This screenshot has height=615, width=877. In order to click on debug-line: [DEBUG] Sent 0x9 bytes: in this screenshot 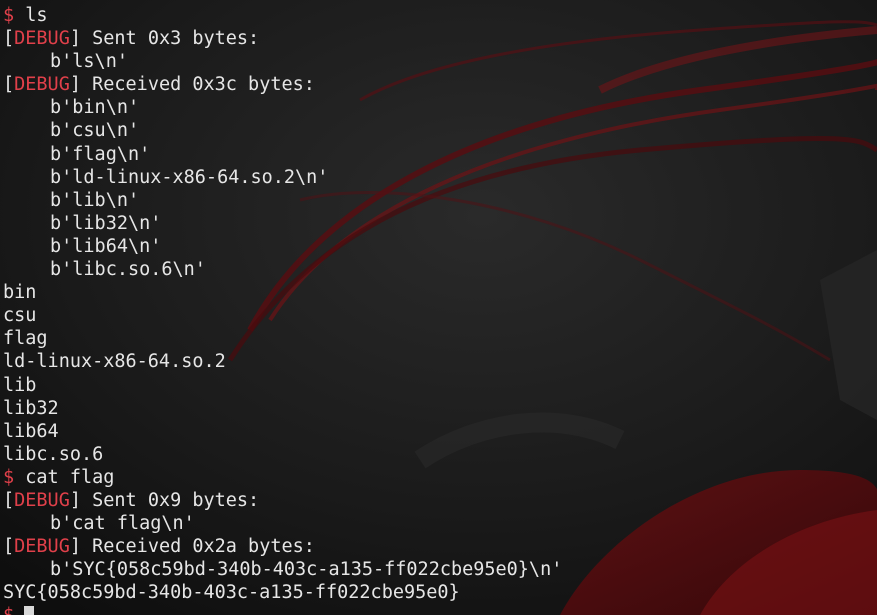, I will do `click(131, 500)`.